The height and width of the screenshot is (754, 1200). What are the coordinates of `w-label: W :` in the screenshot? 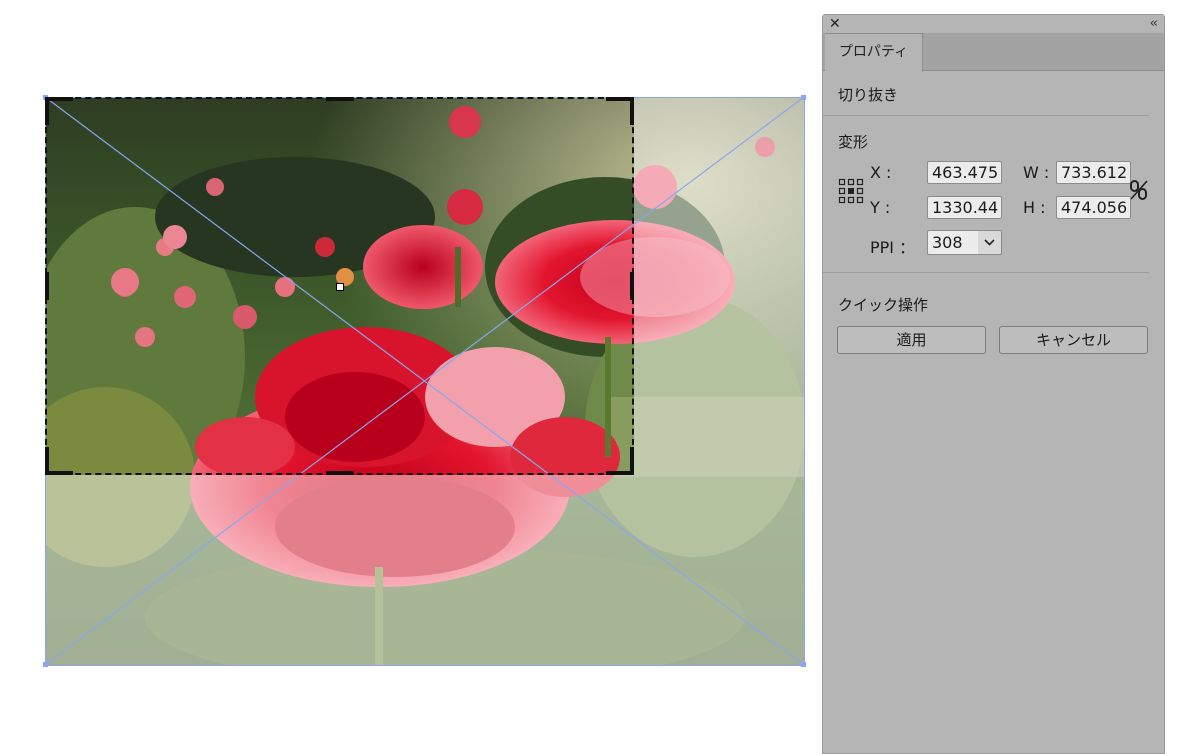 It's located at (1036, 172).